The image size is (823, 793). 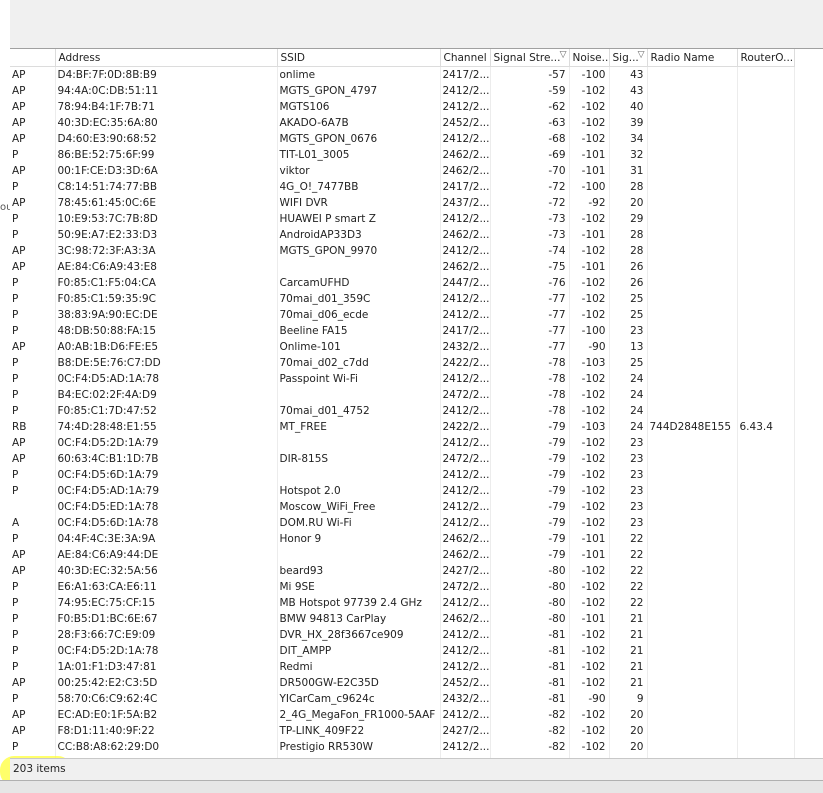 What do you see at coordinates (589, 699) in the screenshot?
I see `cell-noise: -90` at bounding box center [589, 699].